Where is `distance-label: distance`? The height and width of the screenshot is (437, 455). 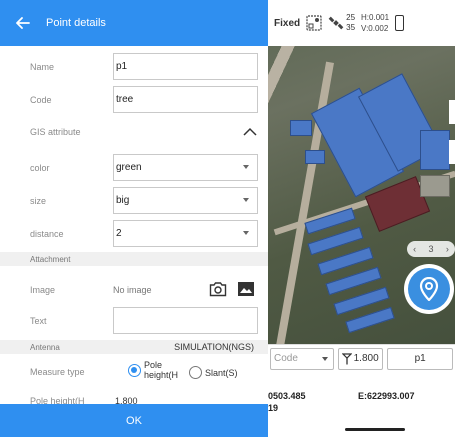
distance-label: distance is located at coordinates (47, 234).